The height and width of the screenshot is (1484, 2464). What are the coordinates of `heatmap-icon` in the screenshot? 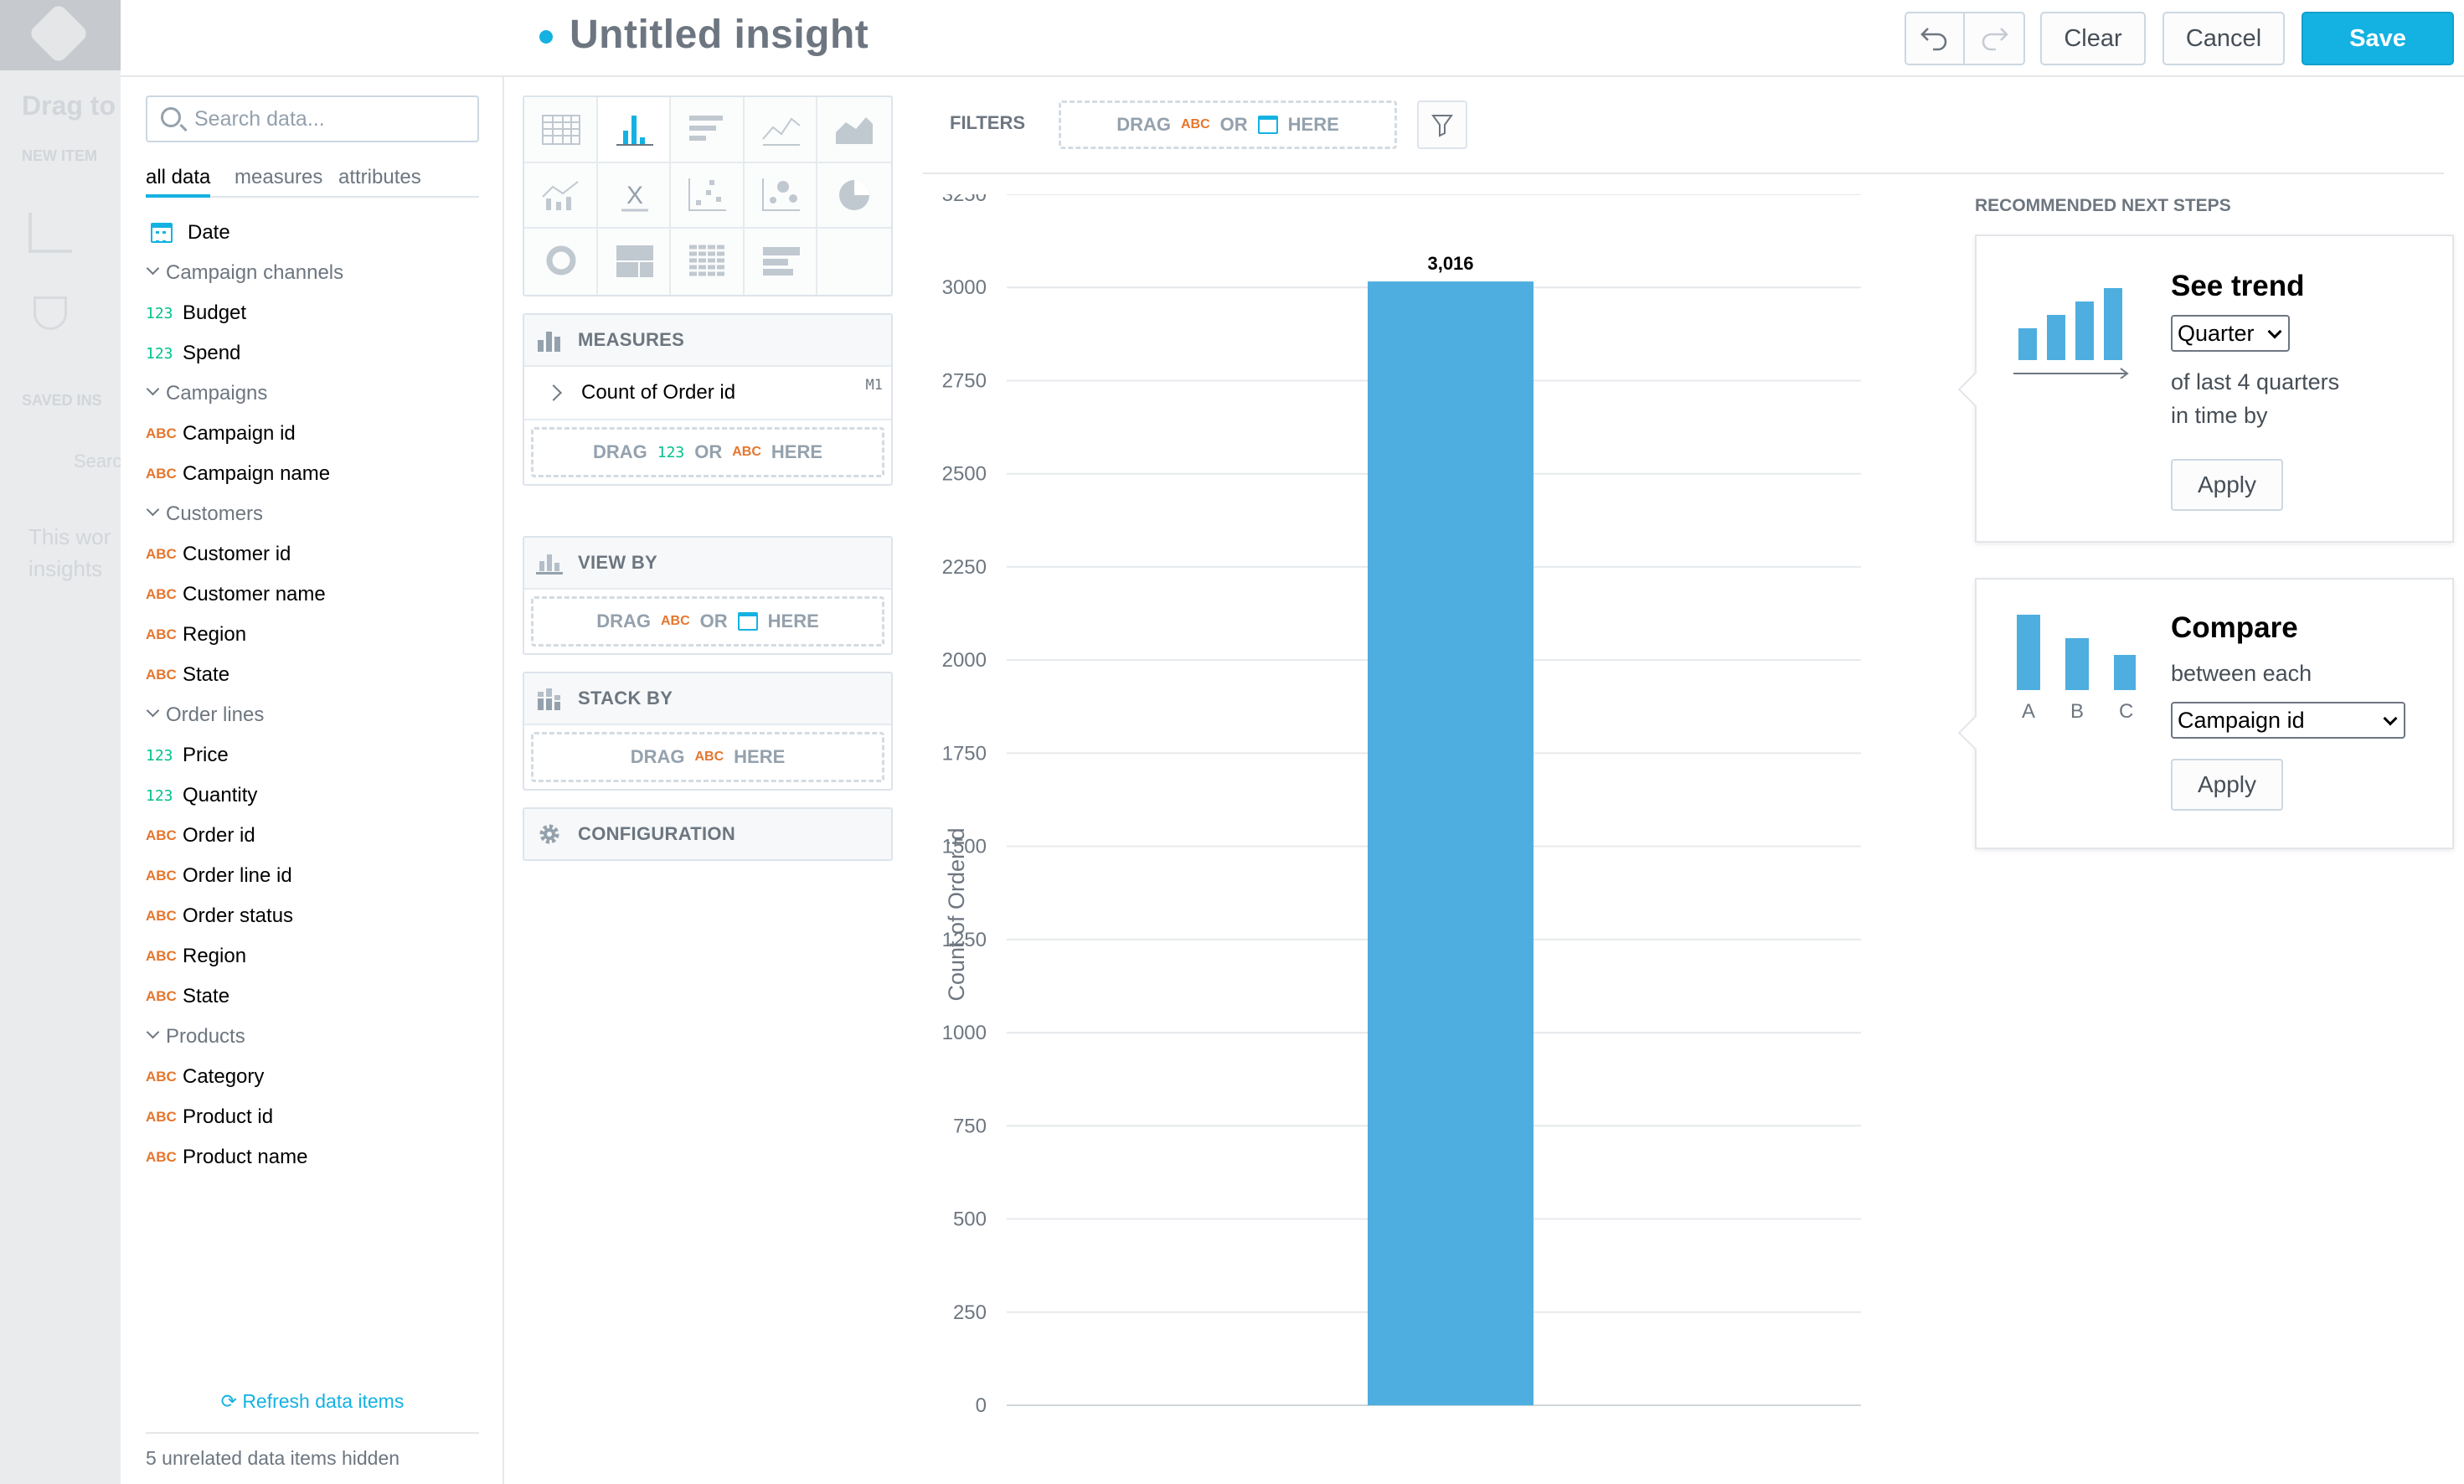 It's located at (708, 260).